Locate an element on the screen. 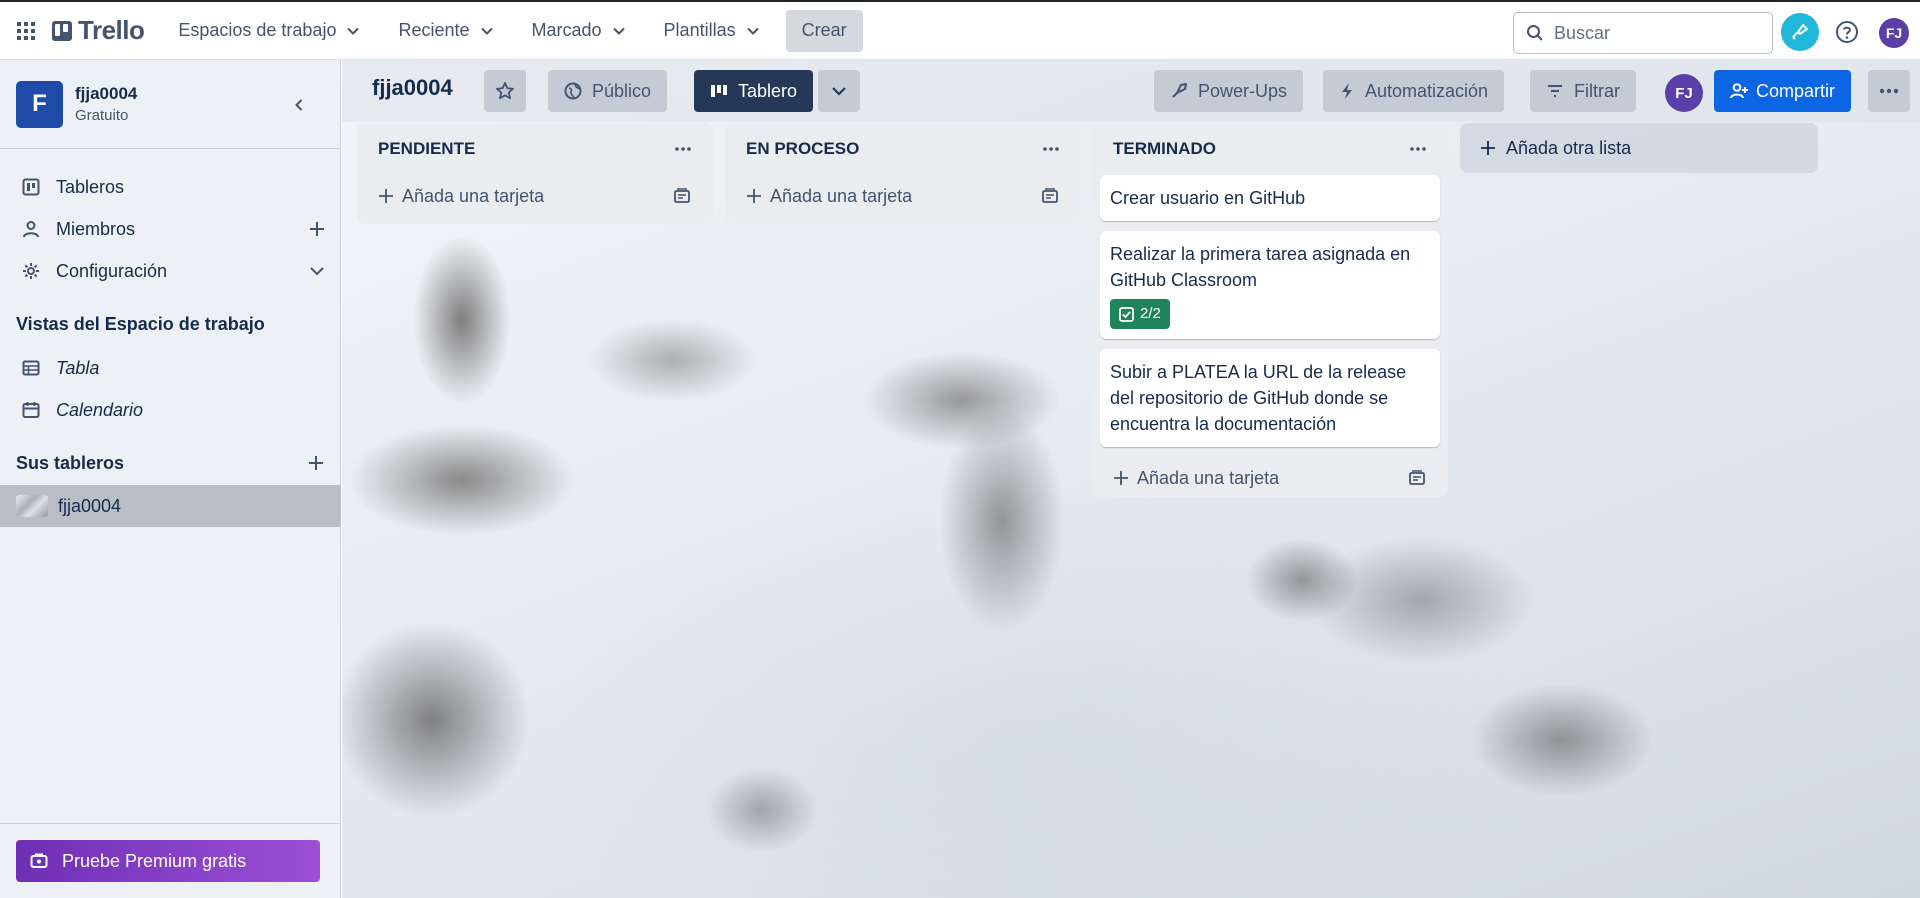  sidebar-item-boards: Tableros is located at coordinates (170, 187).